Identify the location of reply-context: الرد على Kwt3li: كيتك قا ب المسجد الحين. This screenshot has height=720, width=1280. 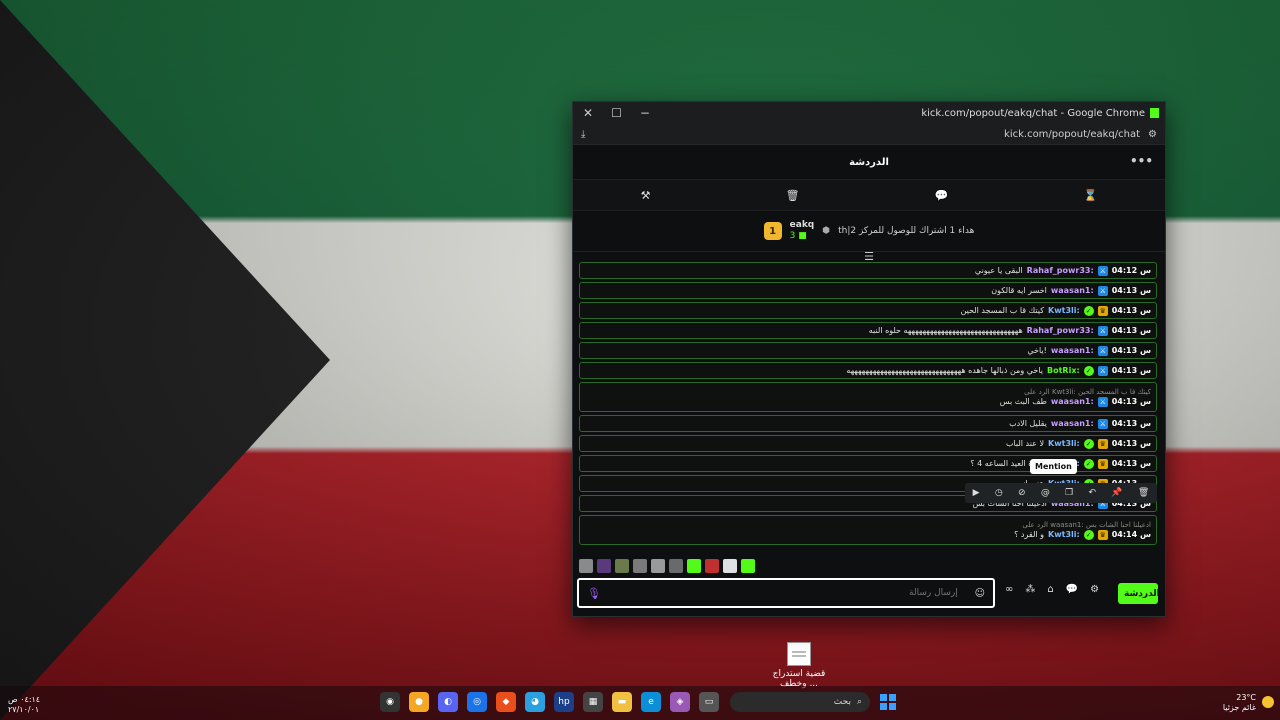
(1087, 392).